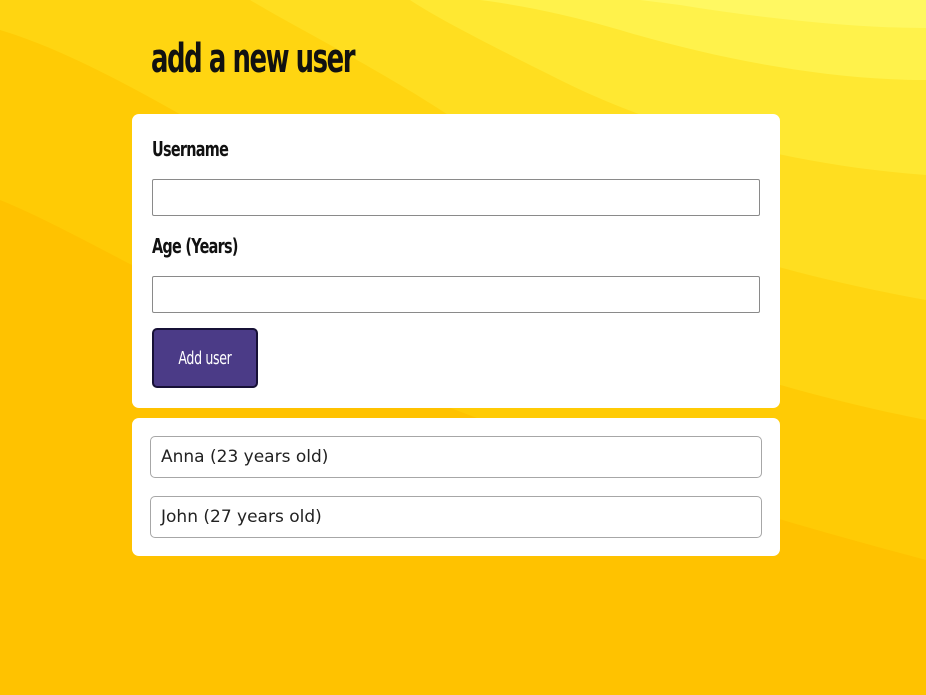  I want to click on username-input, so click(456, 197).